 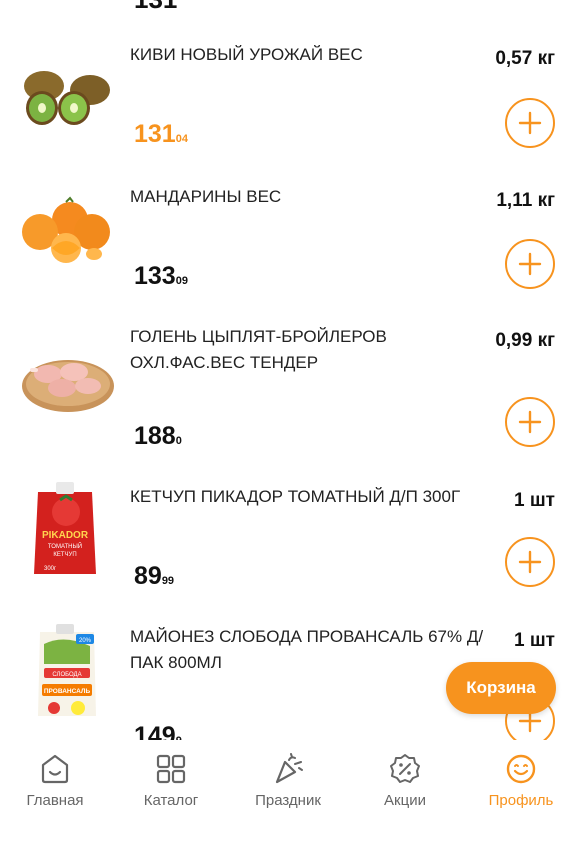 I want to click on price-cents: 0, so click(x=178, y=441).